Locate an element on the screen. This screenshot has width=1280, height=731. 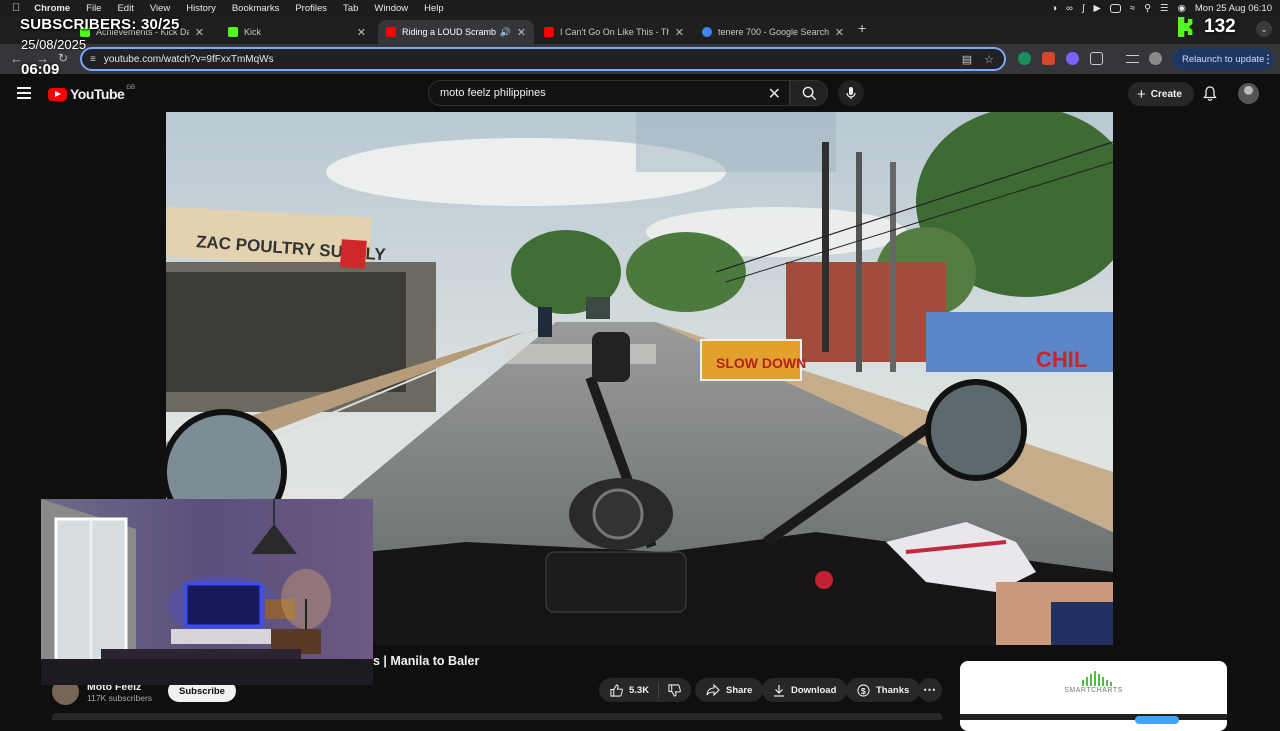
extensions-puzzle-icon is located at coordinates (1096, 58).